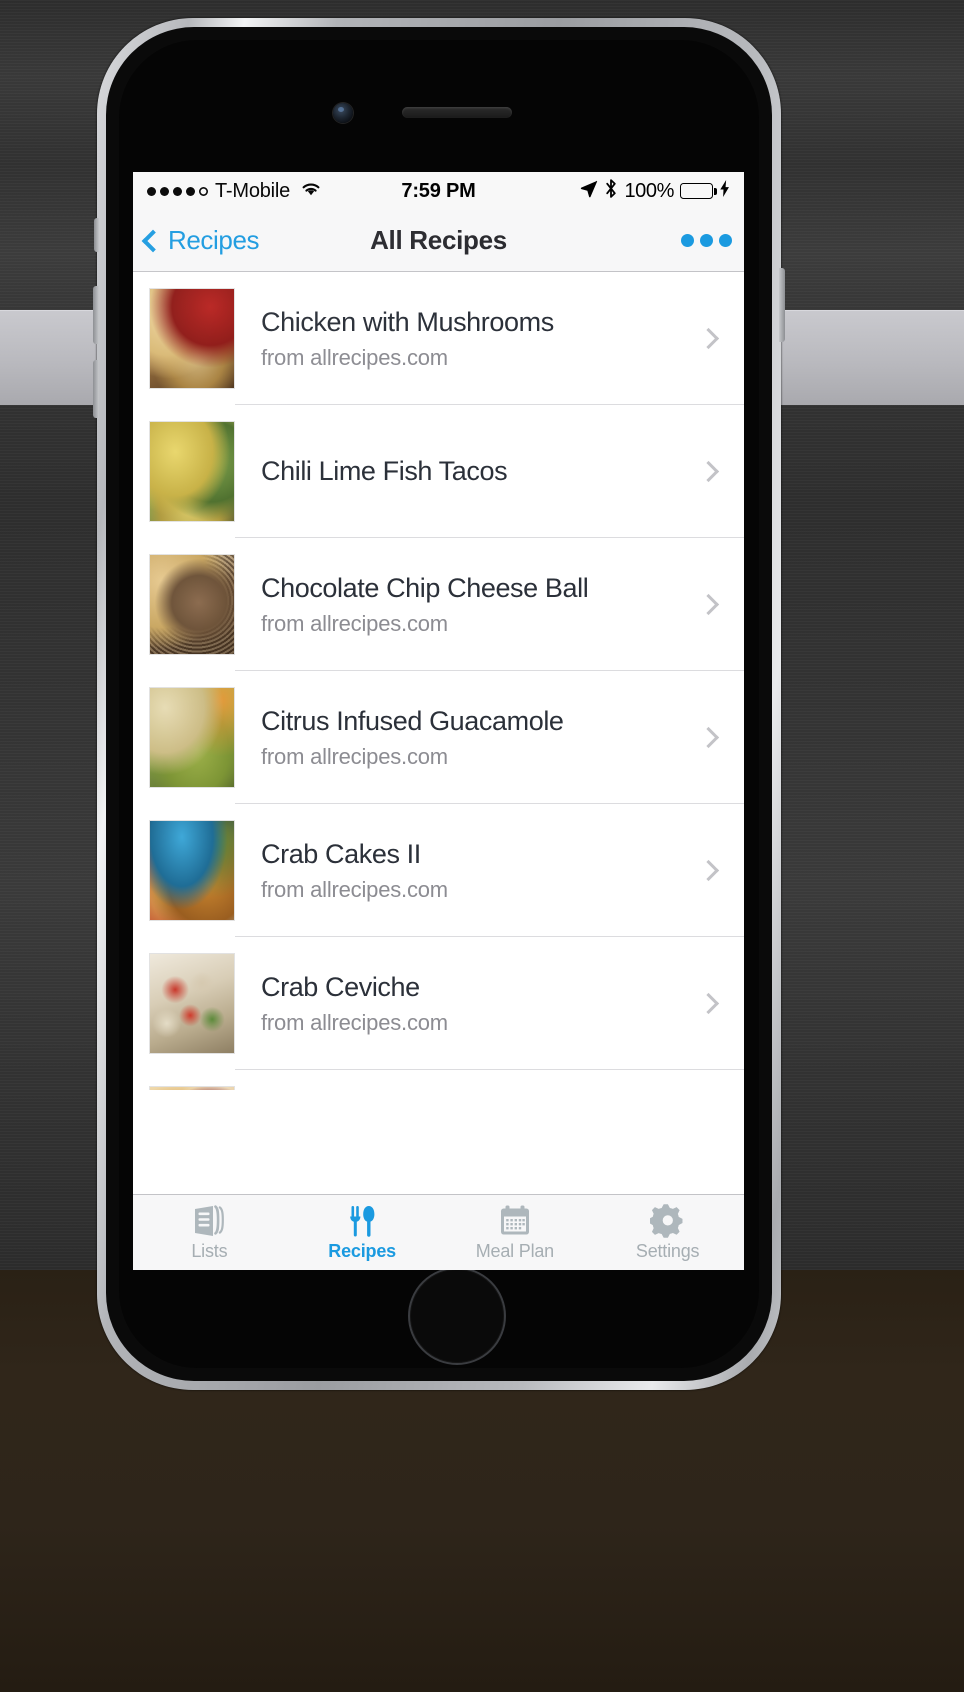 This screenshot has width=964, height=1692. I want to click on tab-settings: Settings, so click(667, 1232).